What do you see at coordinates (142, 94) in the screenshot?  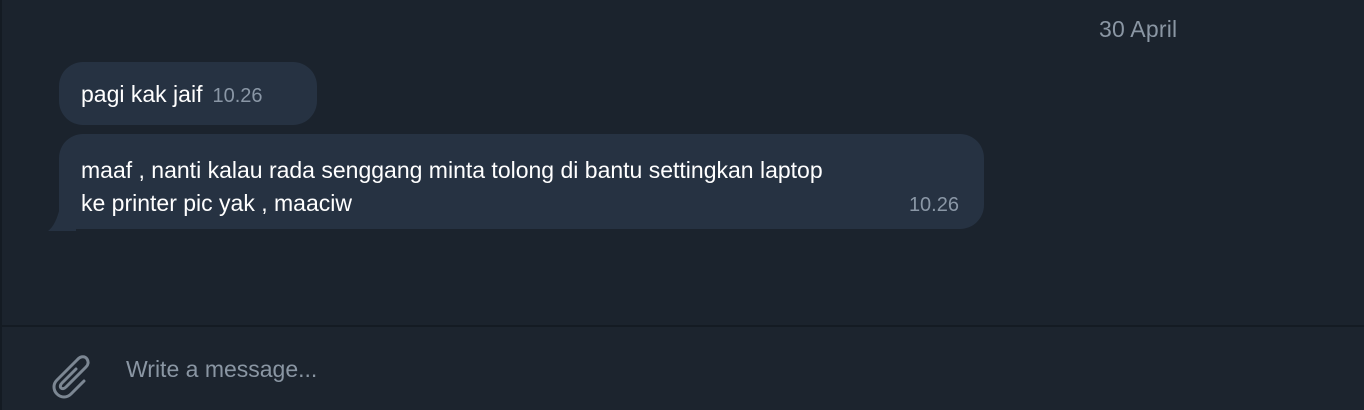 I see `message-text: pagi kak jaif` at bounding box center [142, 94].